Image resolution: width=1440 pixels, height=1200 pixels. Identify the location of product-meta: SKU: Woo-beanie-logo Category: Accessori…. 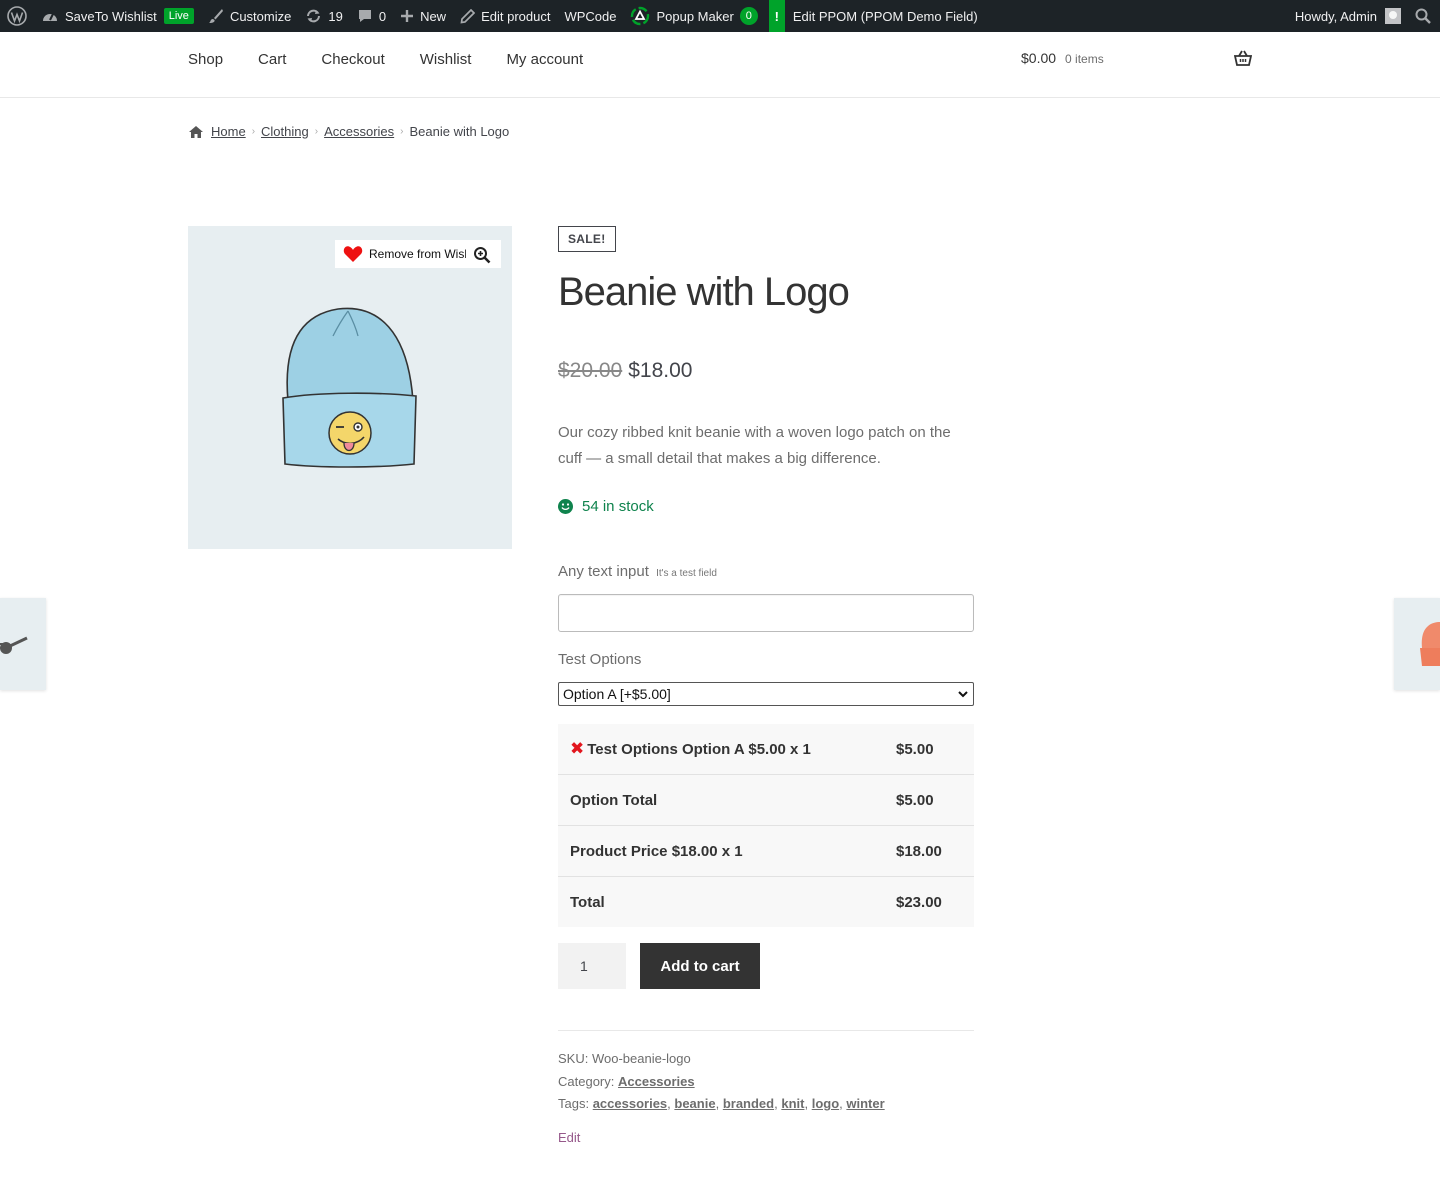
(766, 1073).